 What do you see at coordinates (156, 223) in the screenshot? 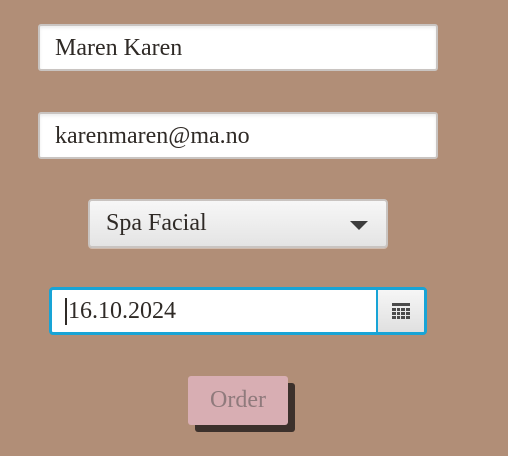
I see `service-selected-value: Spa Facial` at bounding box center [156, 223].